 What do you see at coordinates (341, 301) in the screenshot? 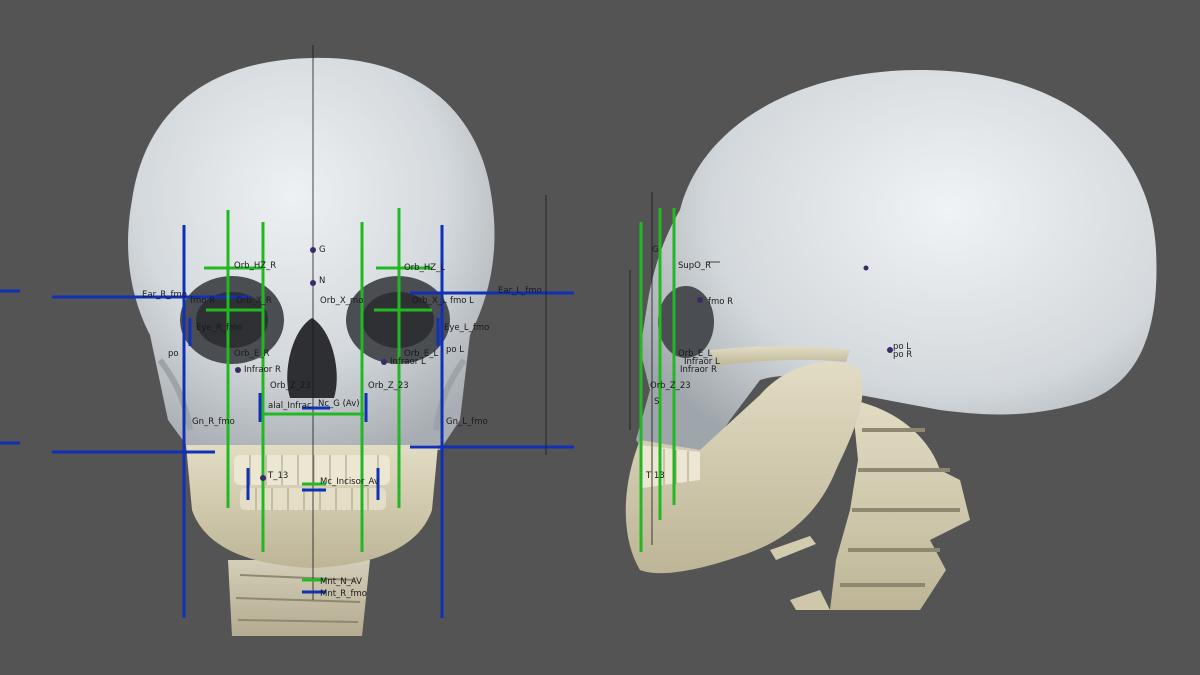
I see `label-orb-x-mid: Orb_X_mo` at bounding box center [341, 301].